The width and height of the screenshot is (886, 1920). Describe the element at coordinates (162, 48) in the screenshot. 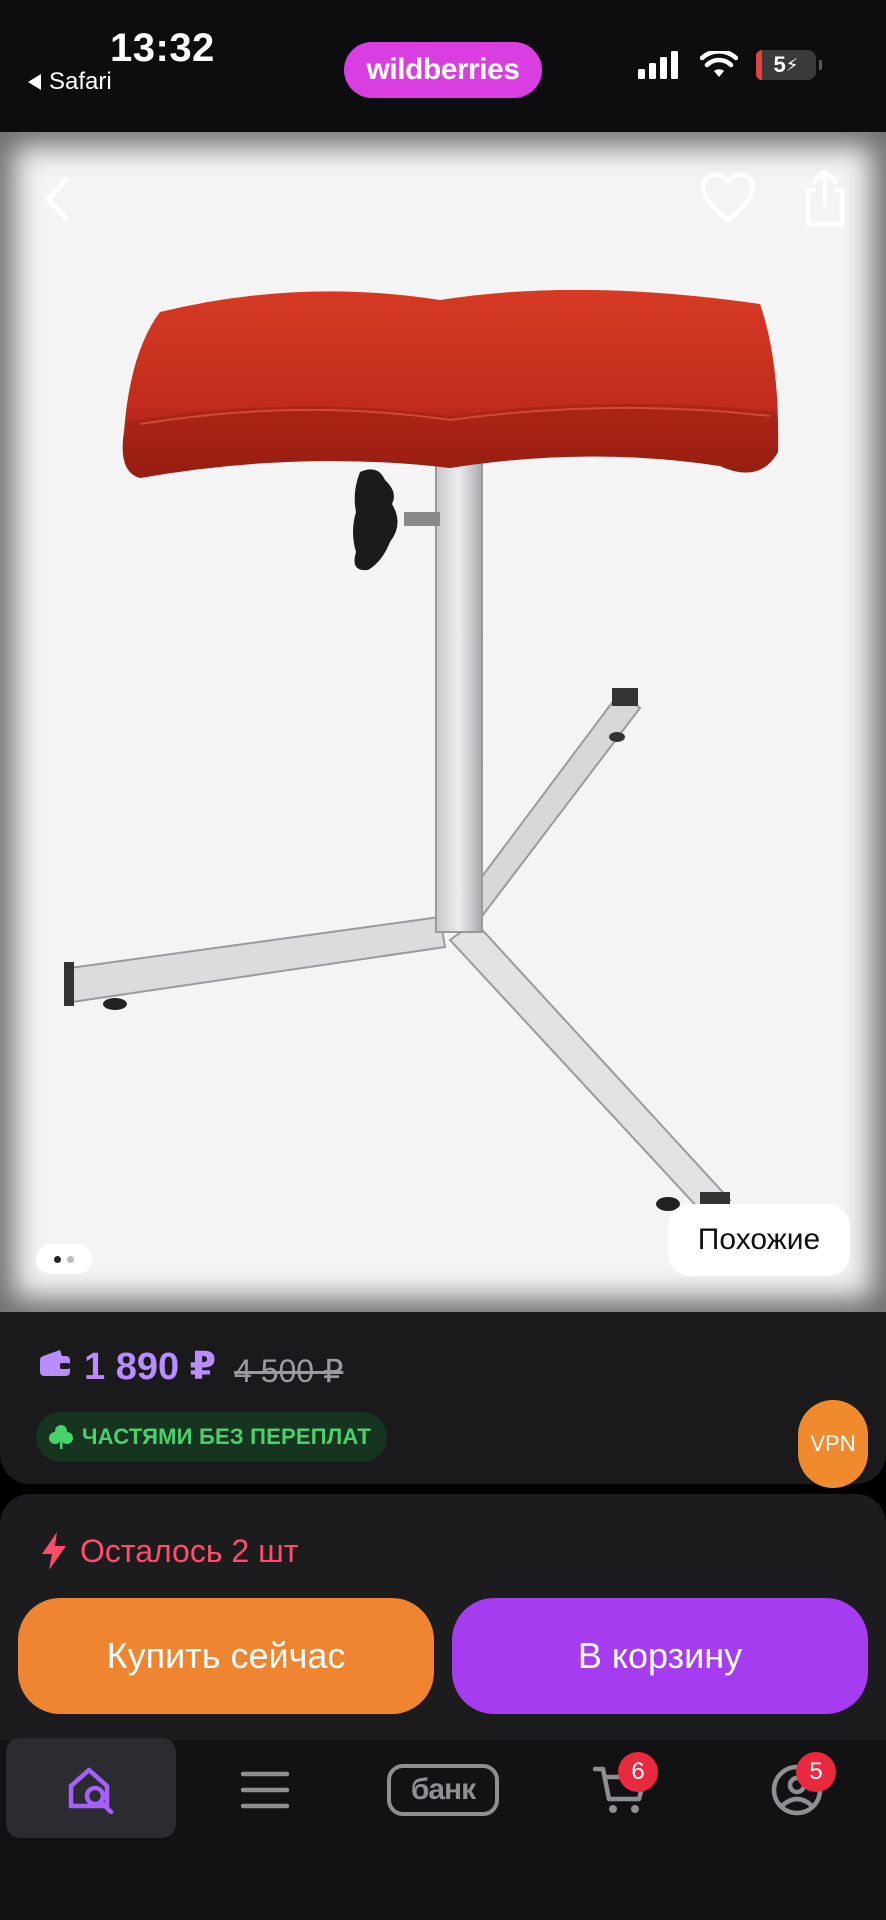

I see `status-time: 13:32` at that location.